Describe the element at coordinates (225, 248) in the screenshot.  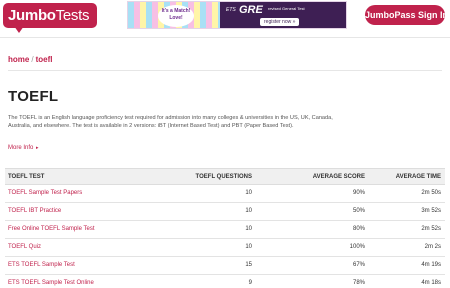
I see `table-row: TOEFL Quiz 10 100% 2m 2s` at that location.